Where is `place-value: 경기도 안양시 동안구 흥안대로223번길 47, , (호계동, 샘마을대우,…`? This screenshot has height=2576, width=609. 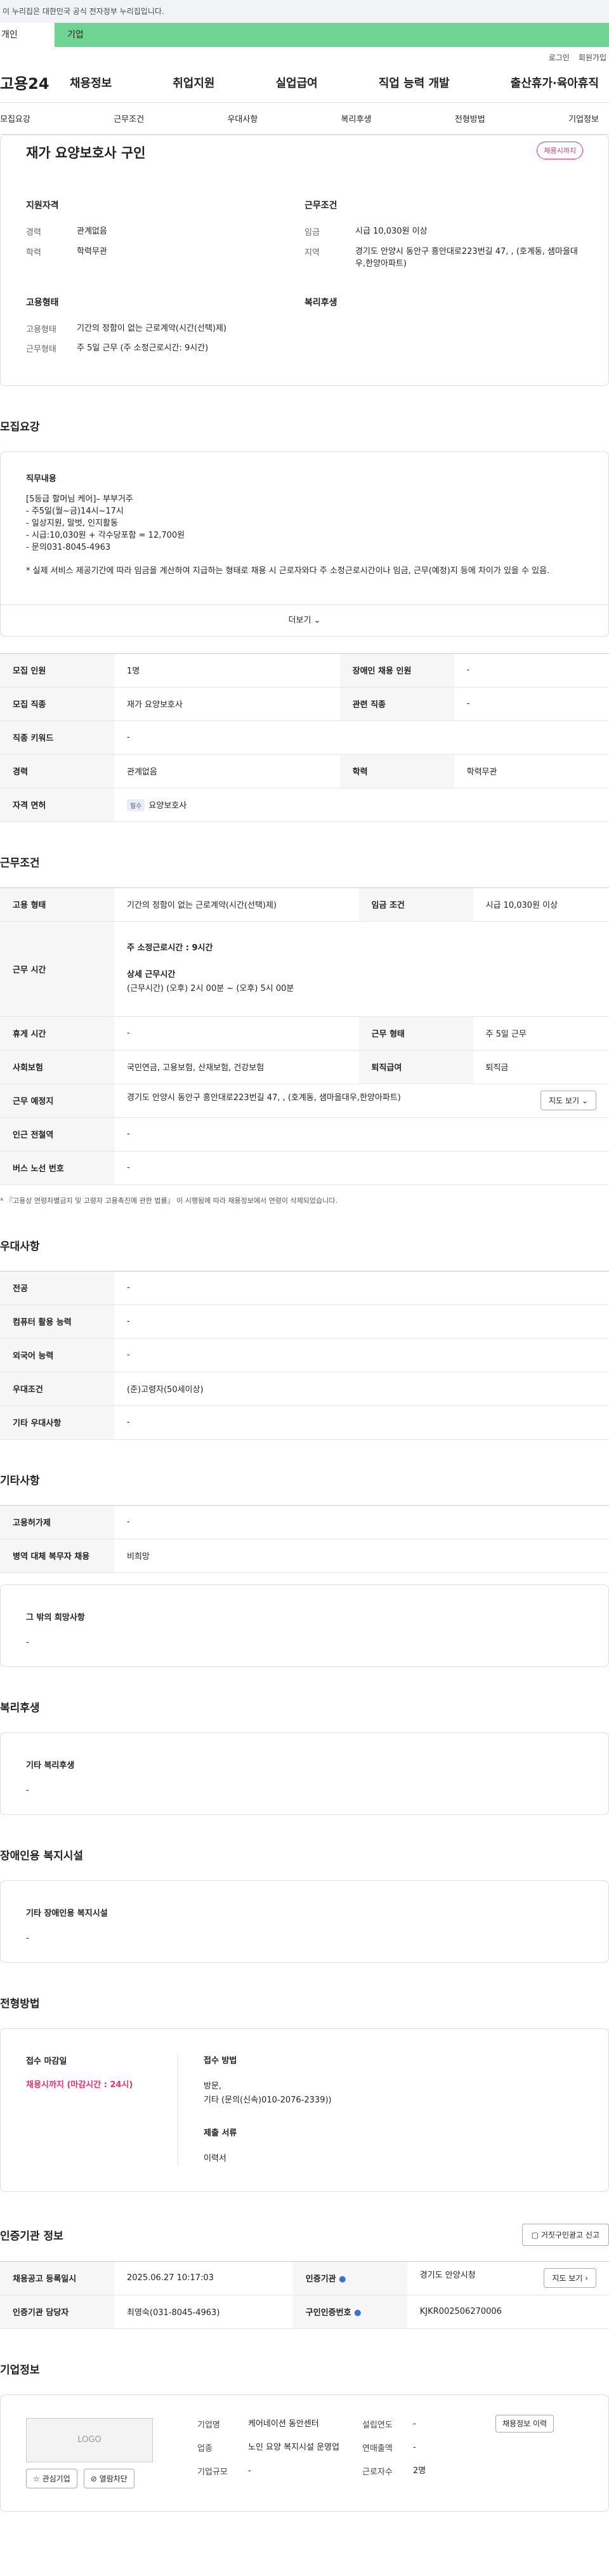 place-value: 경기도 안양시 동안구 흥안대로223번길 47, , (호계동, 샘마을대우,… is located at coordinates (264, 1098).